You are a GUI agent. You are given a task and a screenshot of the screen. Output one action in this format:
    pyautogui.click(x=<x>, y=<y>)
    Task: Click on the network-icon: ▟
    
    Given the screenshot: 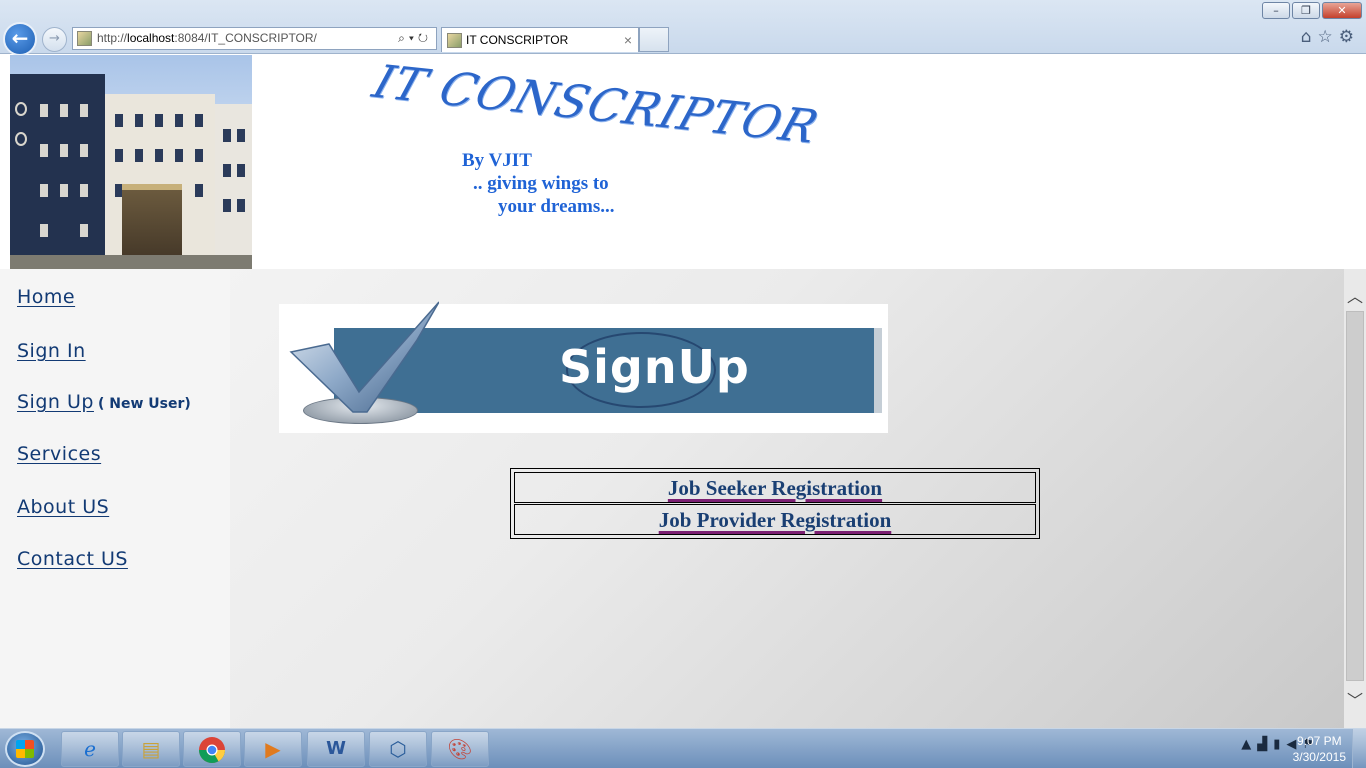 What is the action you would take?
    pyautogui.click(x=1265, y=744)
    